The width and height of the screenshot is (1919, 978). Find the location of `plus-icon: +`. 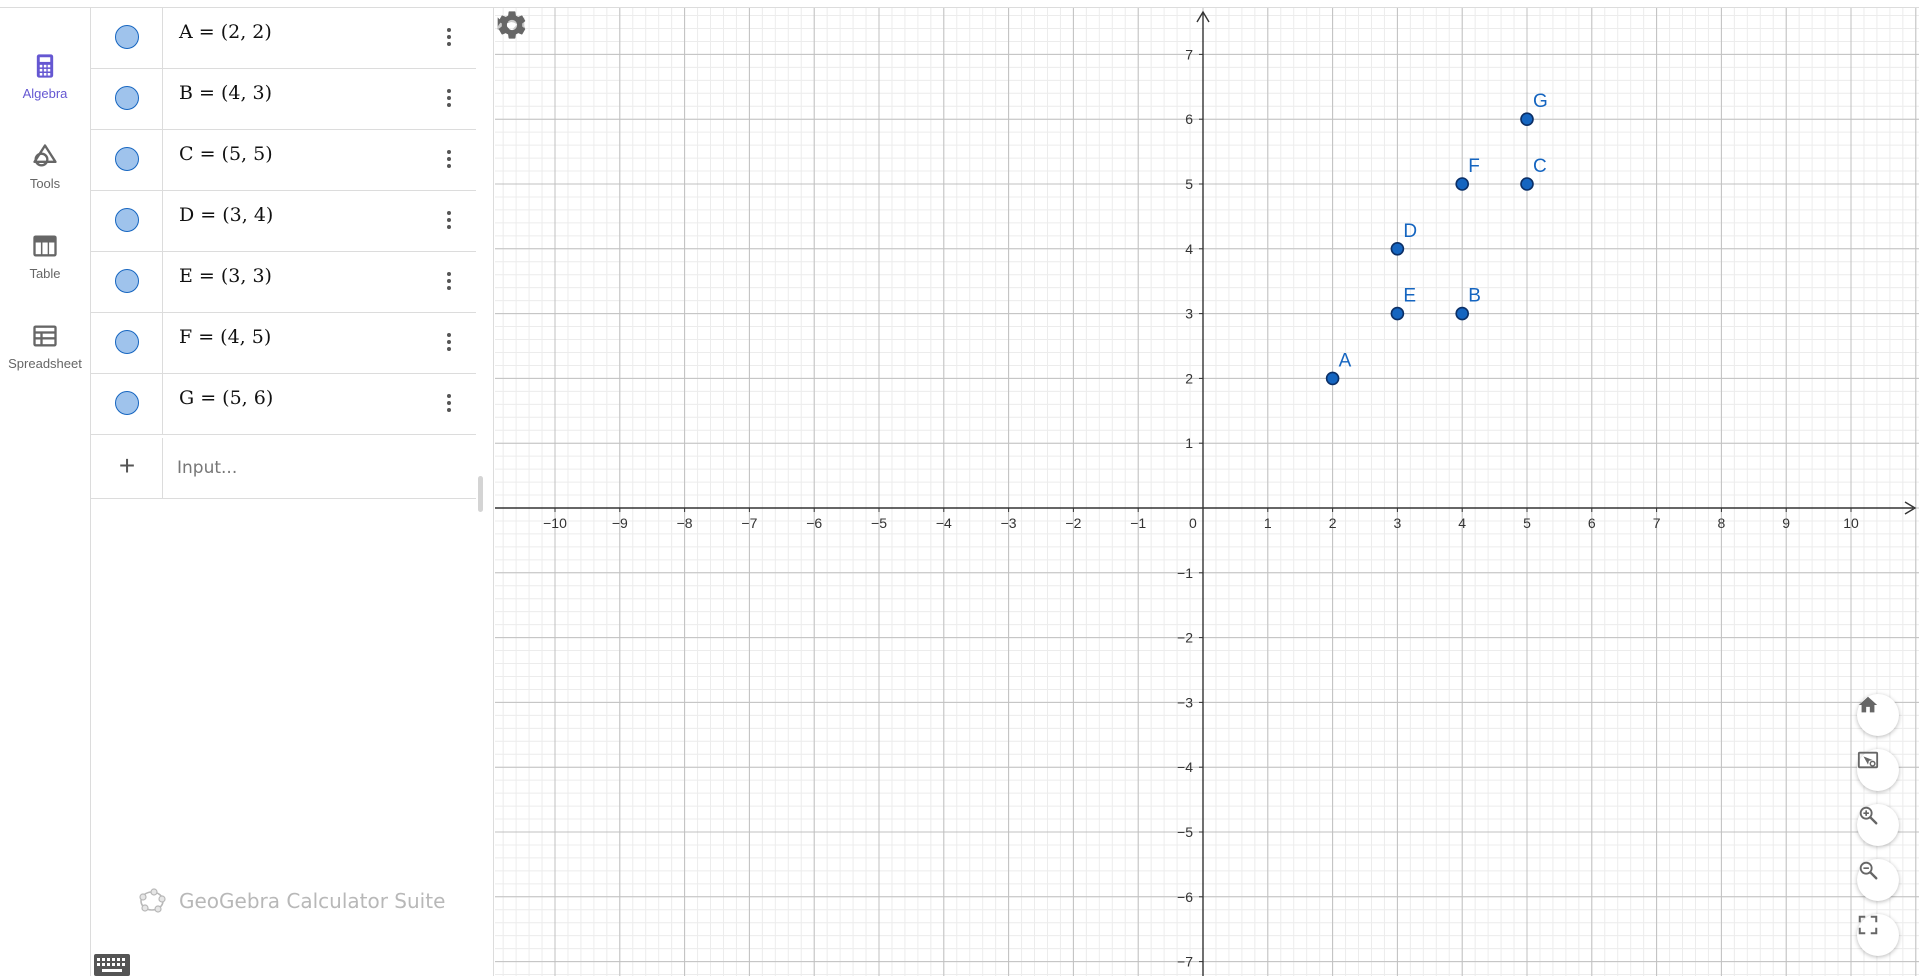

plus-icon: + is located at coordinates (127, 466).